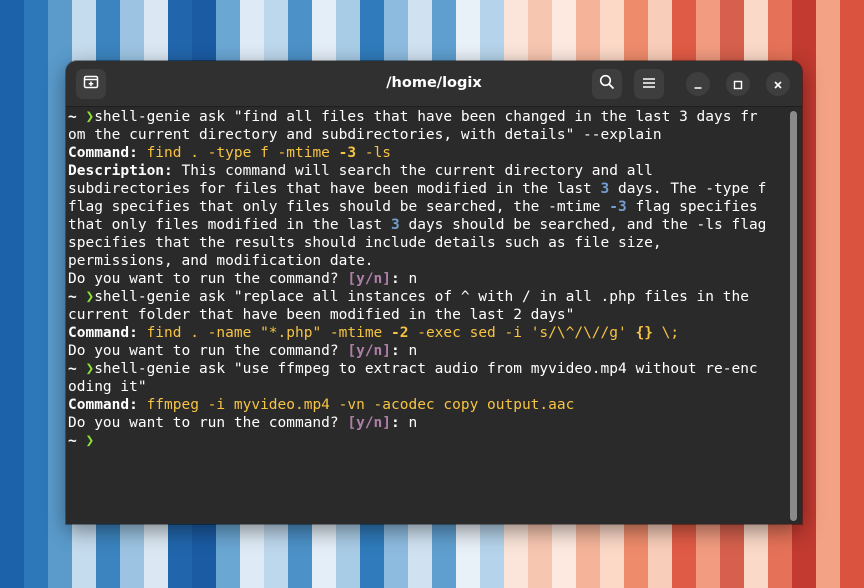 The height and width of the screenshot is (588, 864). I want to click on menu-button, so click(649, 84).